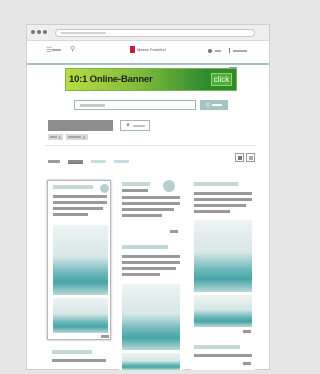  I want to click on ad-banner: 10:1 Online-Banner click, so click(151, 79).